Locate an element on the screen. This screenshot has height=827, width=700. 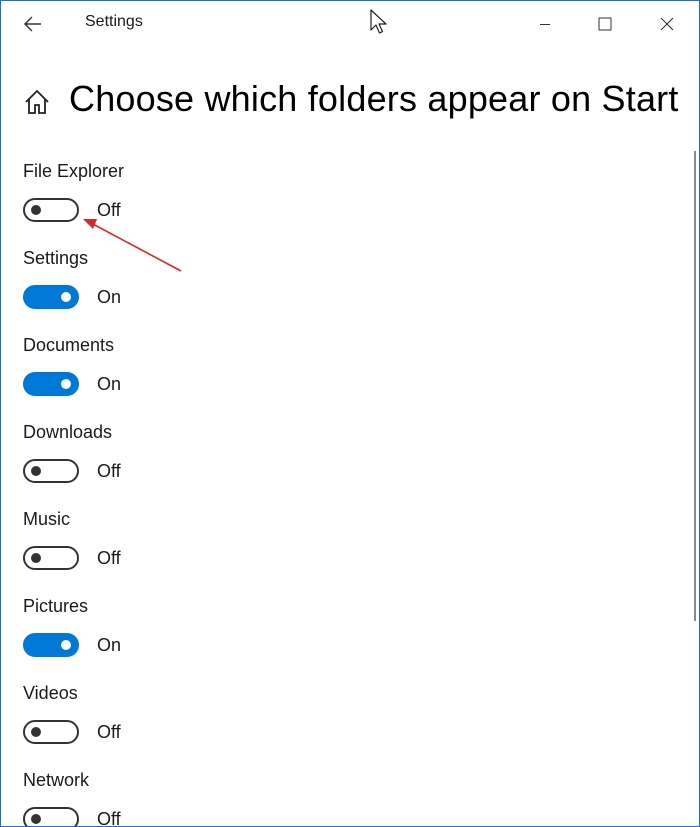
maximize-button is located at coordinates (605, 24).